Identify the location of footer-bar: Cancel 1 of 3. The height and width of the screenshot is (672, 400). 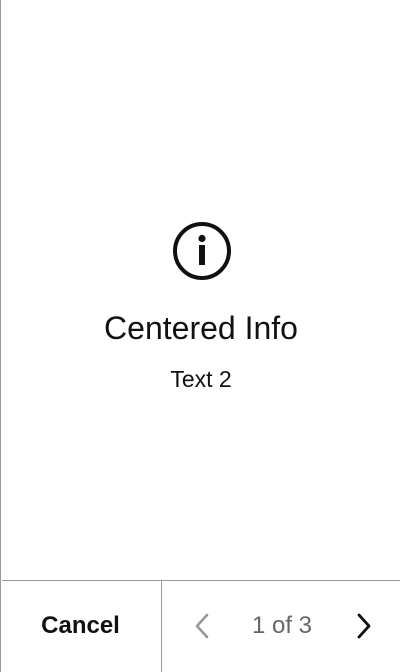
(201, 626).